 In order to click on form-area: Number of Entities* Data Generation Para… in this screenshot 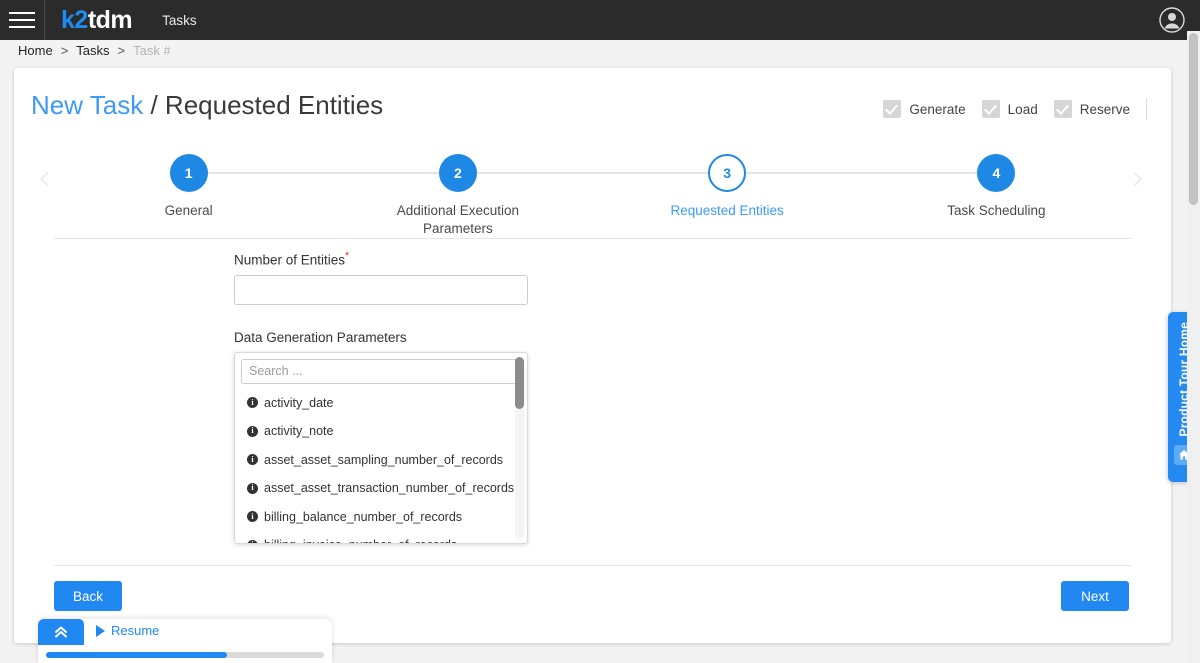, I will do `click(381, 397)`.